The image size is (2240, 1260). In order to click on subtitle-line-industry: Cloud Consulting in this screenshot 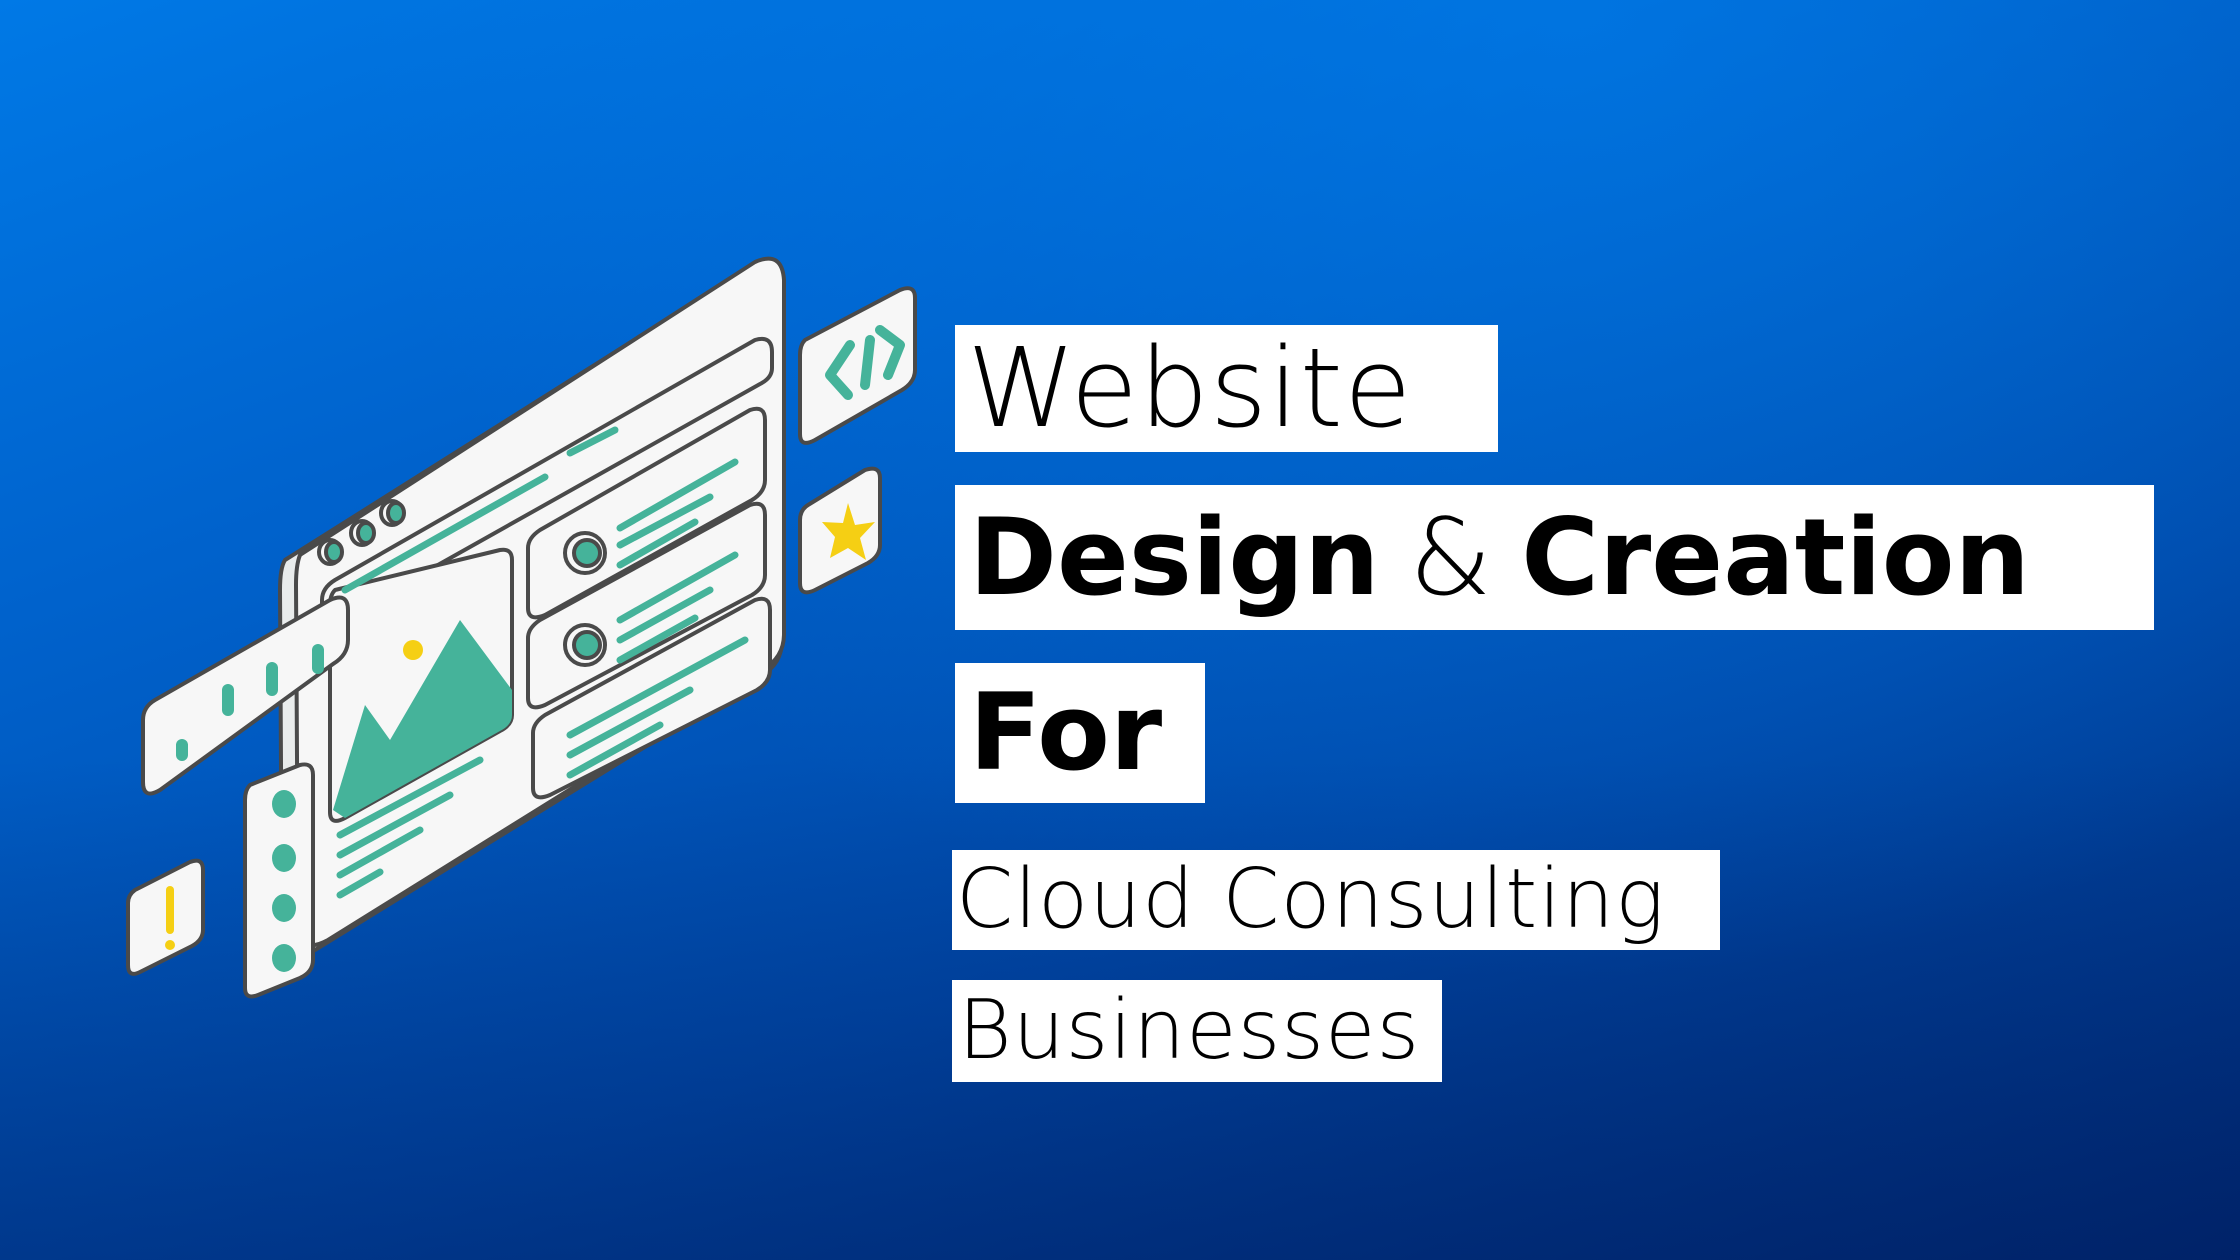, I will do `click(1336, 900)`.